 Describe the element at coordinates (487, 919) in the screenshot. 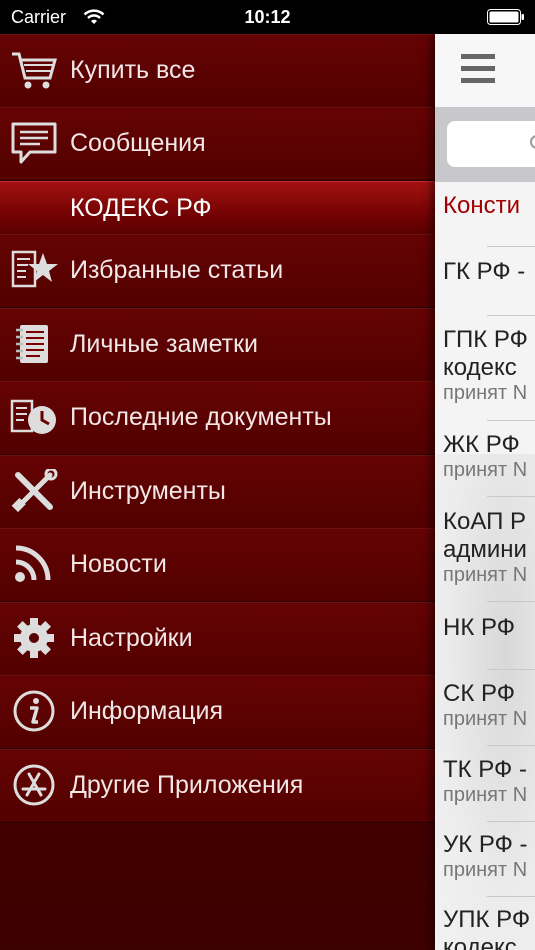

I see `list-item-title: УПК РФ` at that location.